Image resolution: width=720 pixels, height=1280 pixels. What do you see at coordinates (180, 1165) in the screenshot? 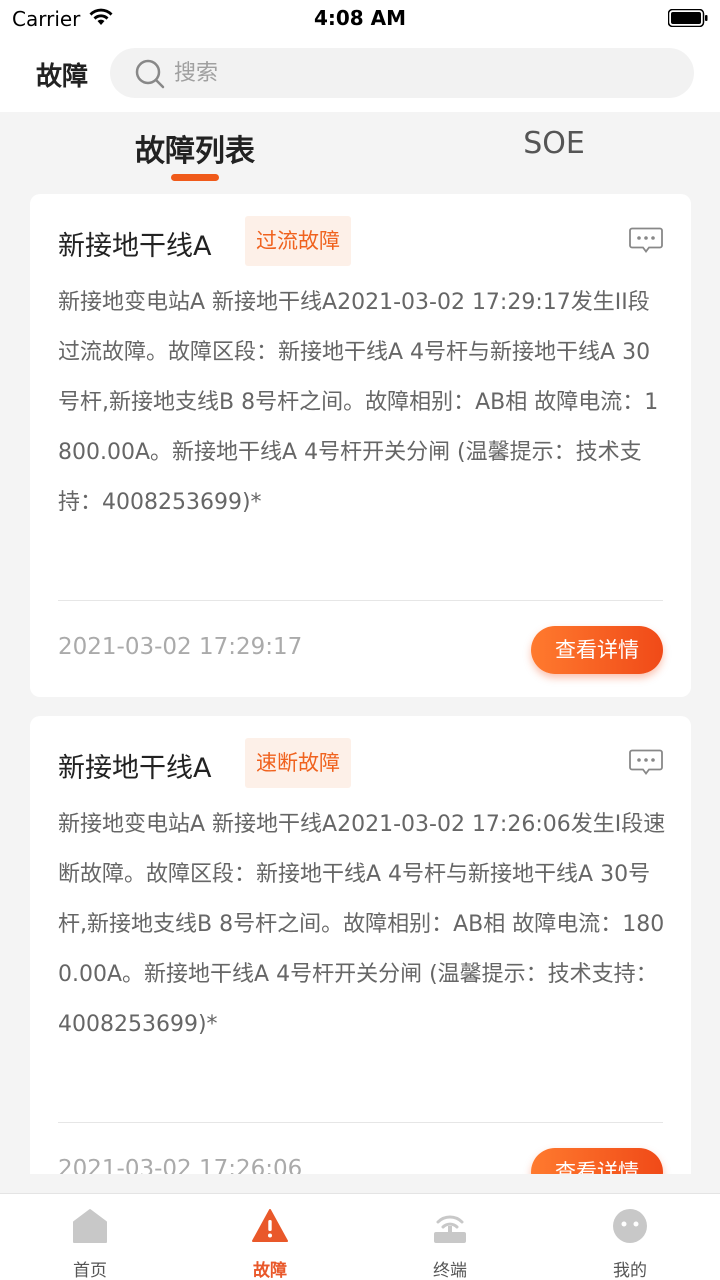
I see `fault-time: 2021-03-02 17:26:06` at bounding box center [180, 1165].